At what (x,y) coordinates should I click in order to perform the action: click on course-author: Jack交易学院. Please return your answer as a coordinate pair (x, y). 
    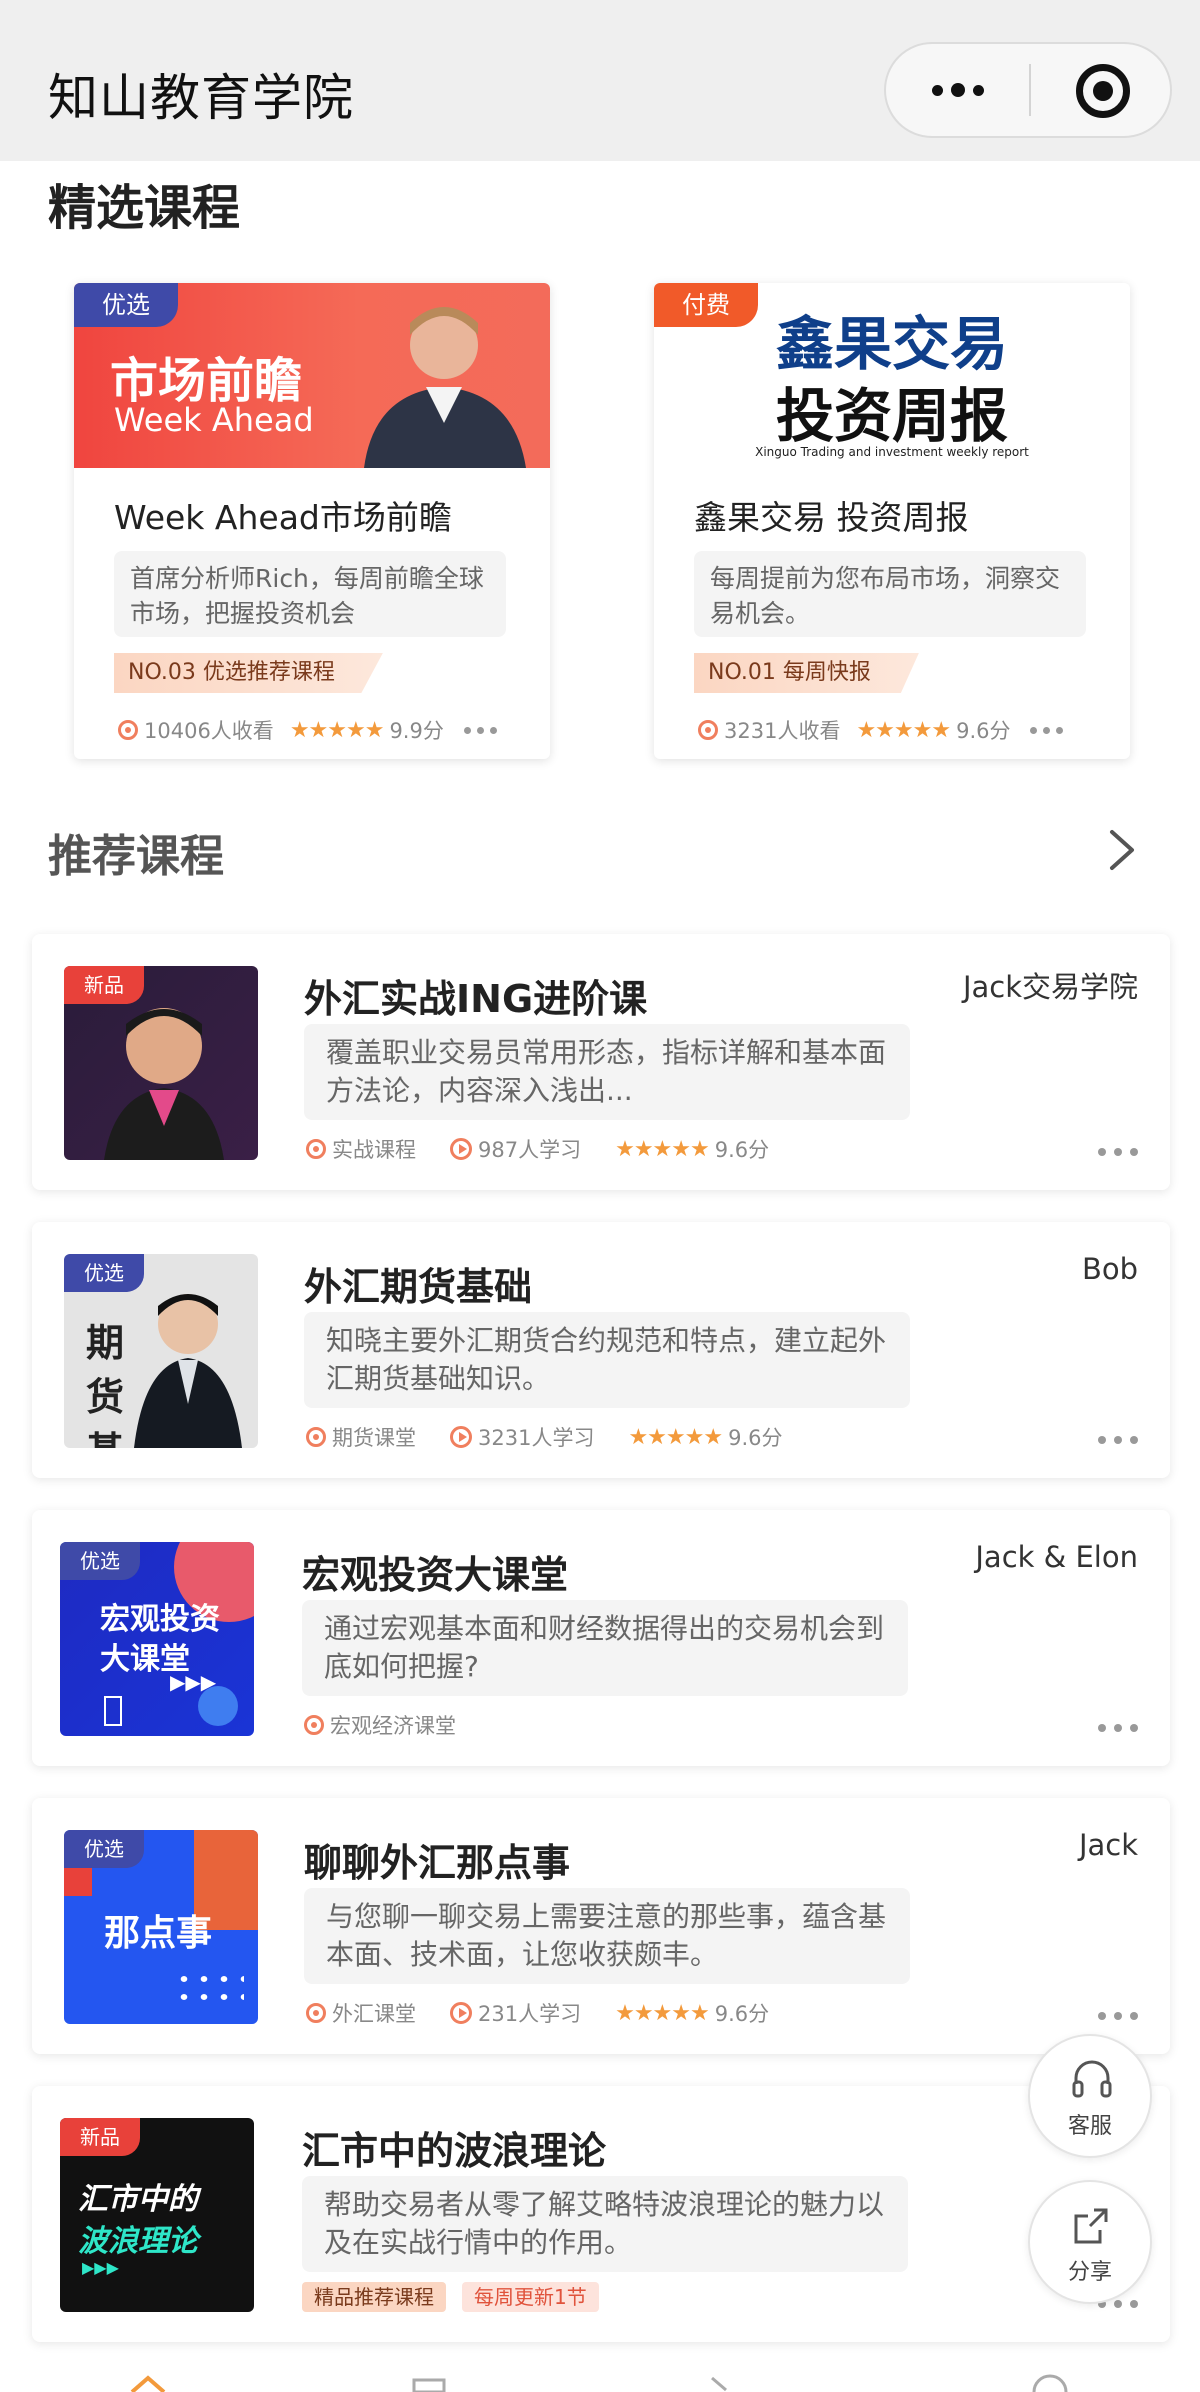
    Looking at the image, I should click on (1050, 987).